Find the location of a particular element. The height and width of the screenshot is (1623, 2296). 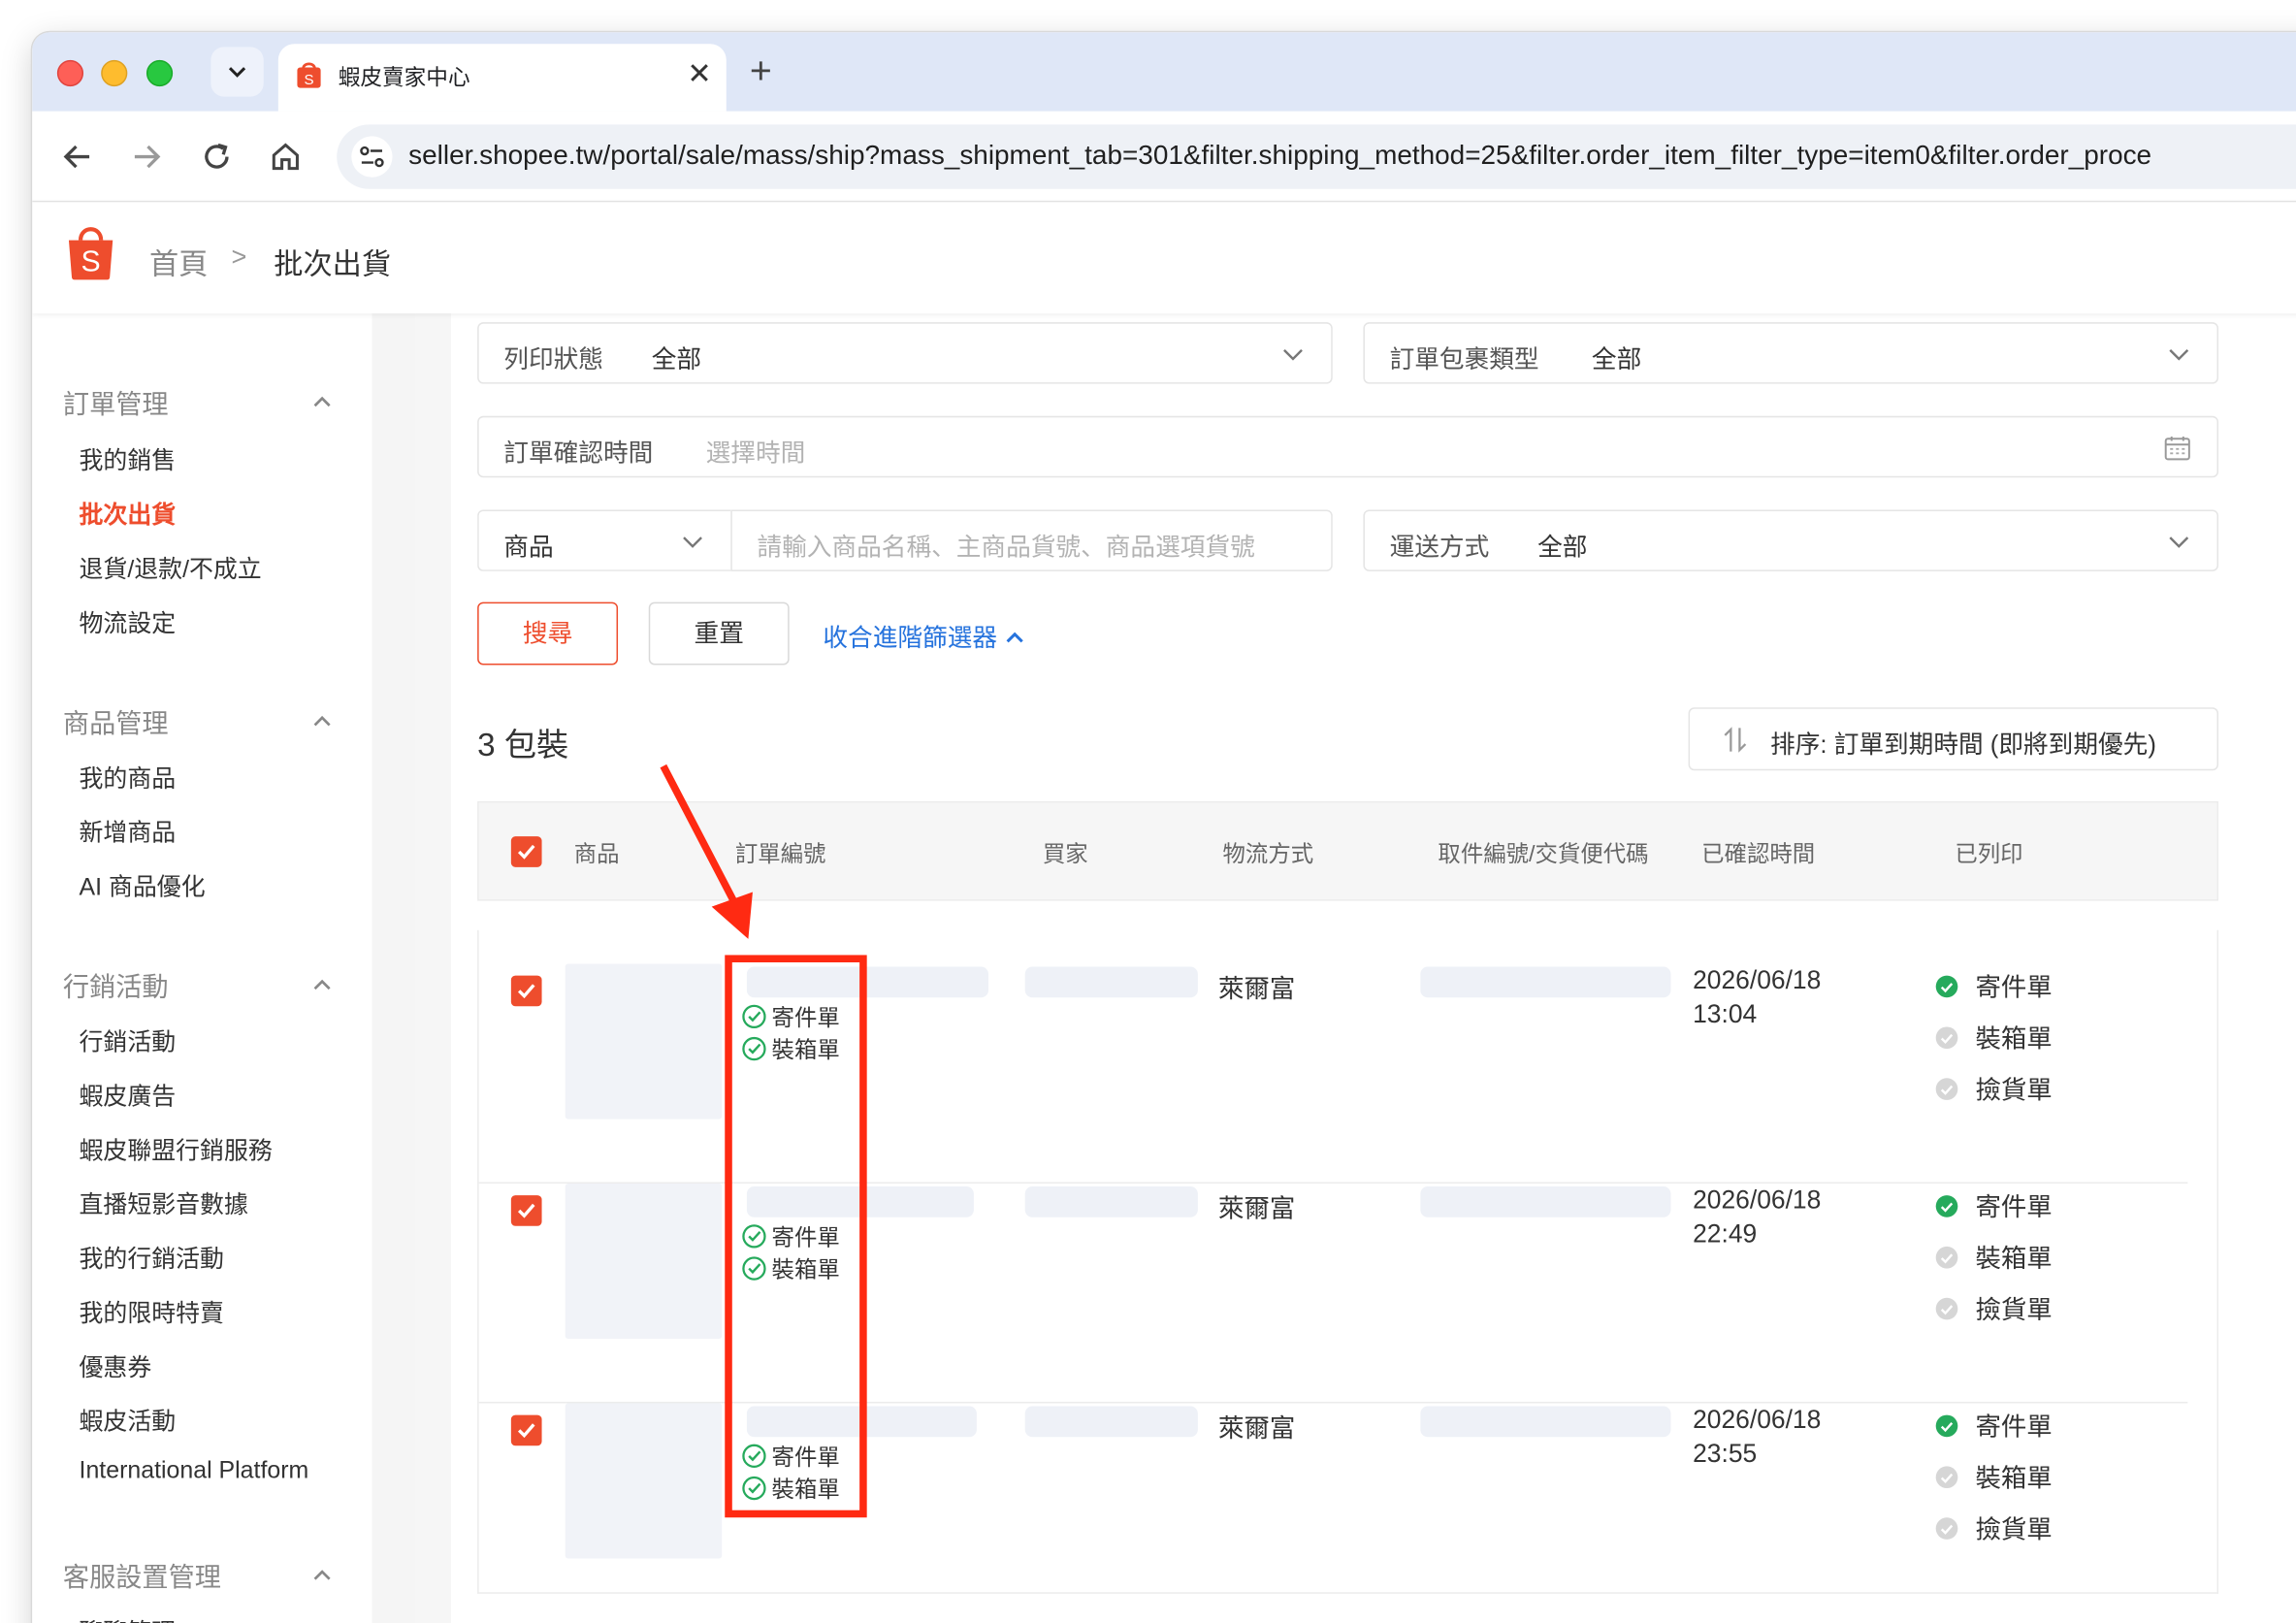

column-header-logistics: 物流方式 is located at coordinates (1268, 854).